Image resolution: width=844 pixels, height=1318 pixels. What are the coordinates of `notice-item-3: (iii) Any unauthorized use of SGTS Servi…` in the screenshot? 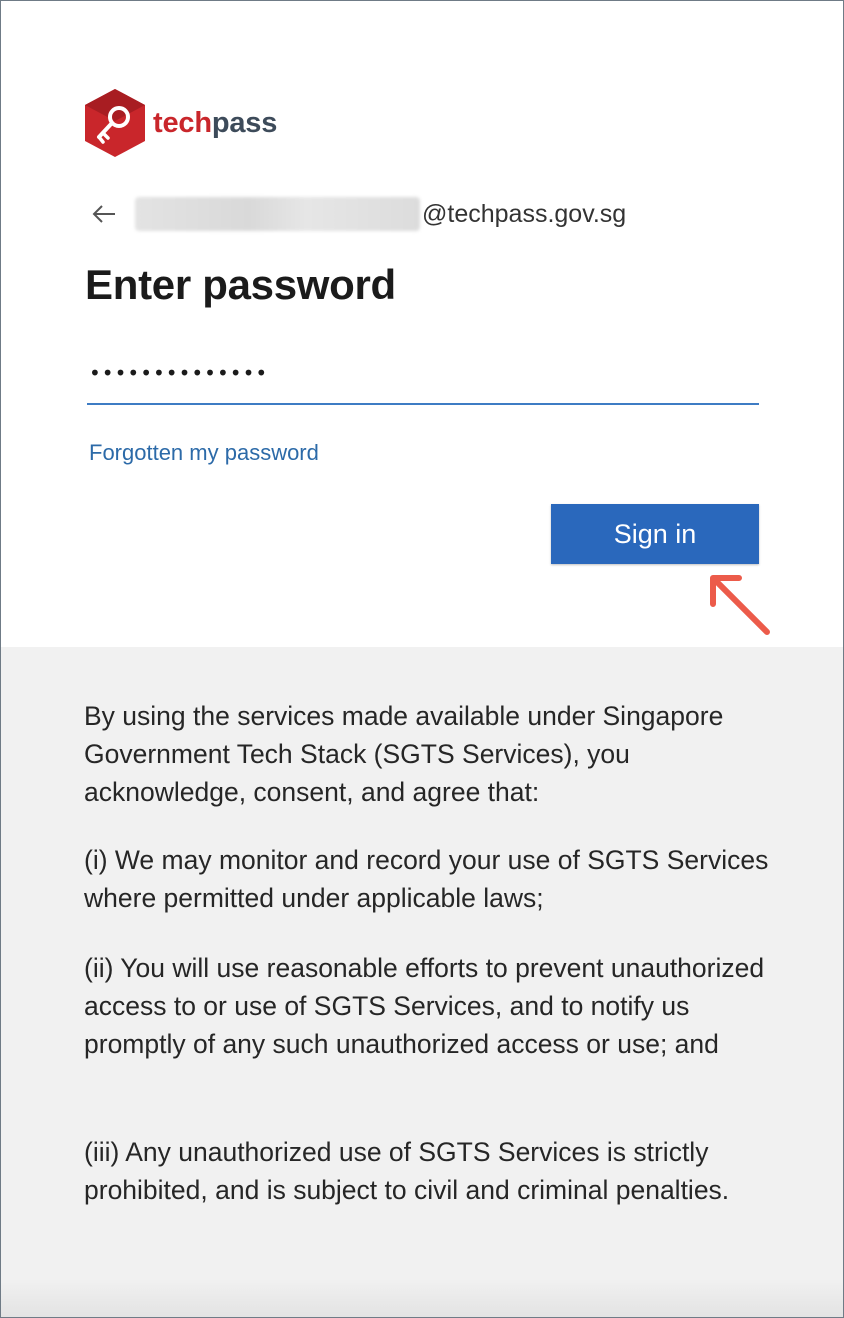 It's located at (407, 1171).